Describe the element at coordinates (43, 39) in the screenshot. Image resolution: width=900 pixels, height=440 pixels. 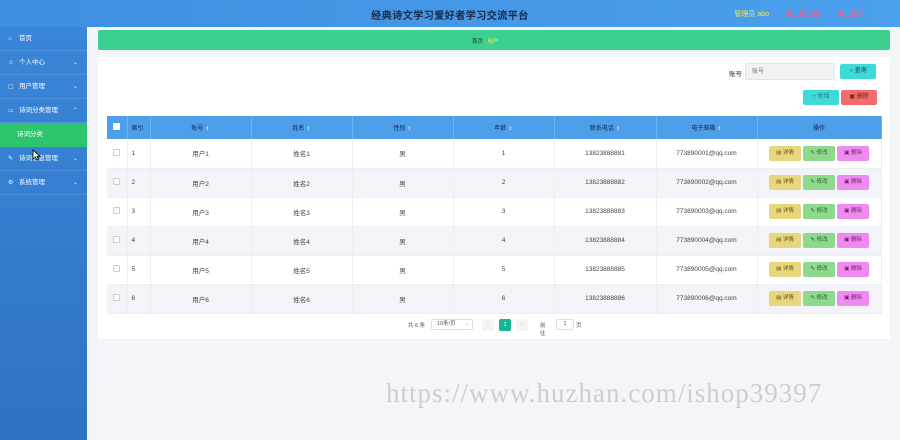
I see `sidebar-item-home: ⌂ 首页` at that location.